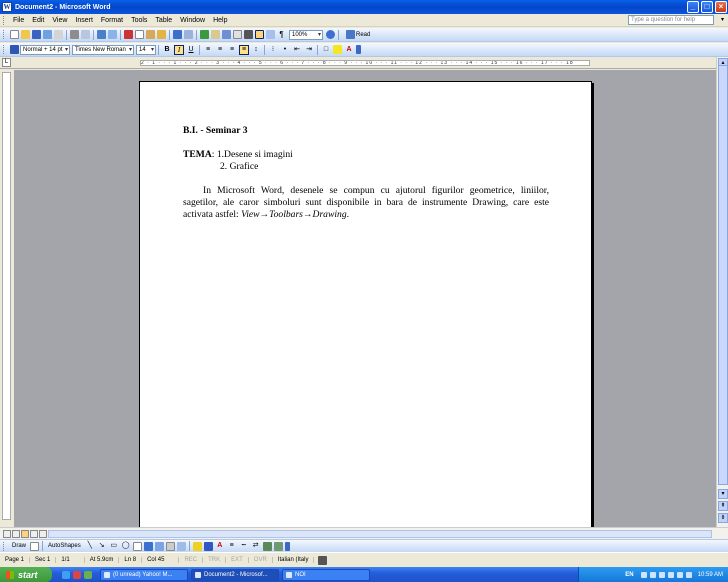 The image size is (728, 582). Describe the element at coordinates (16, 534) in the screenshot. I see `web-view-icon` at that location.